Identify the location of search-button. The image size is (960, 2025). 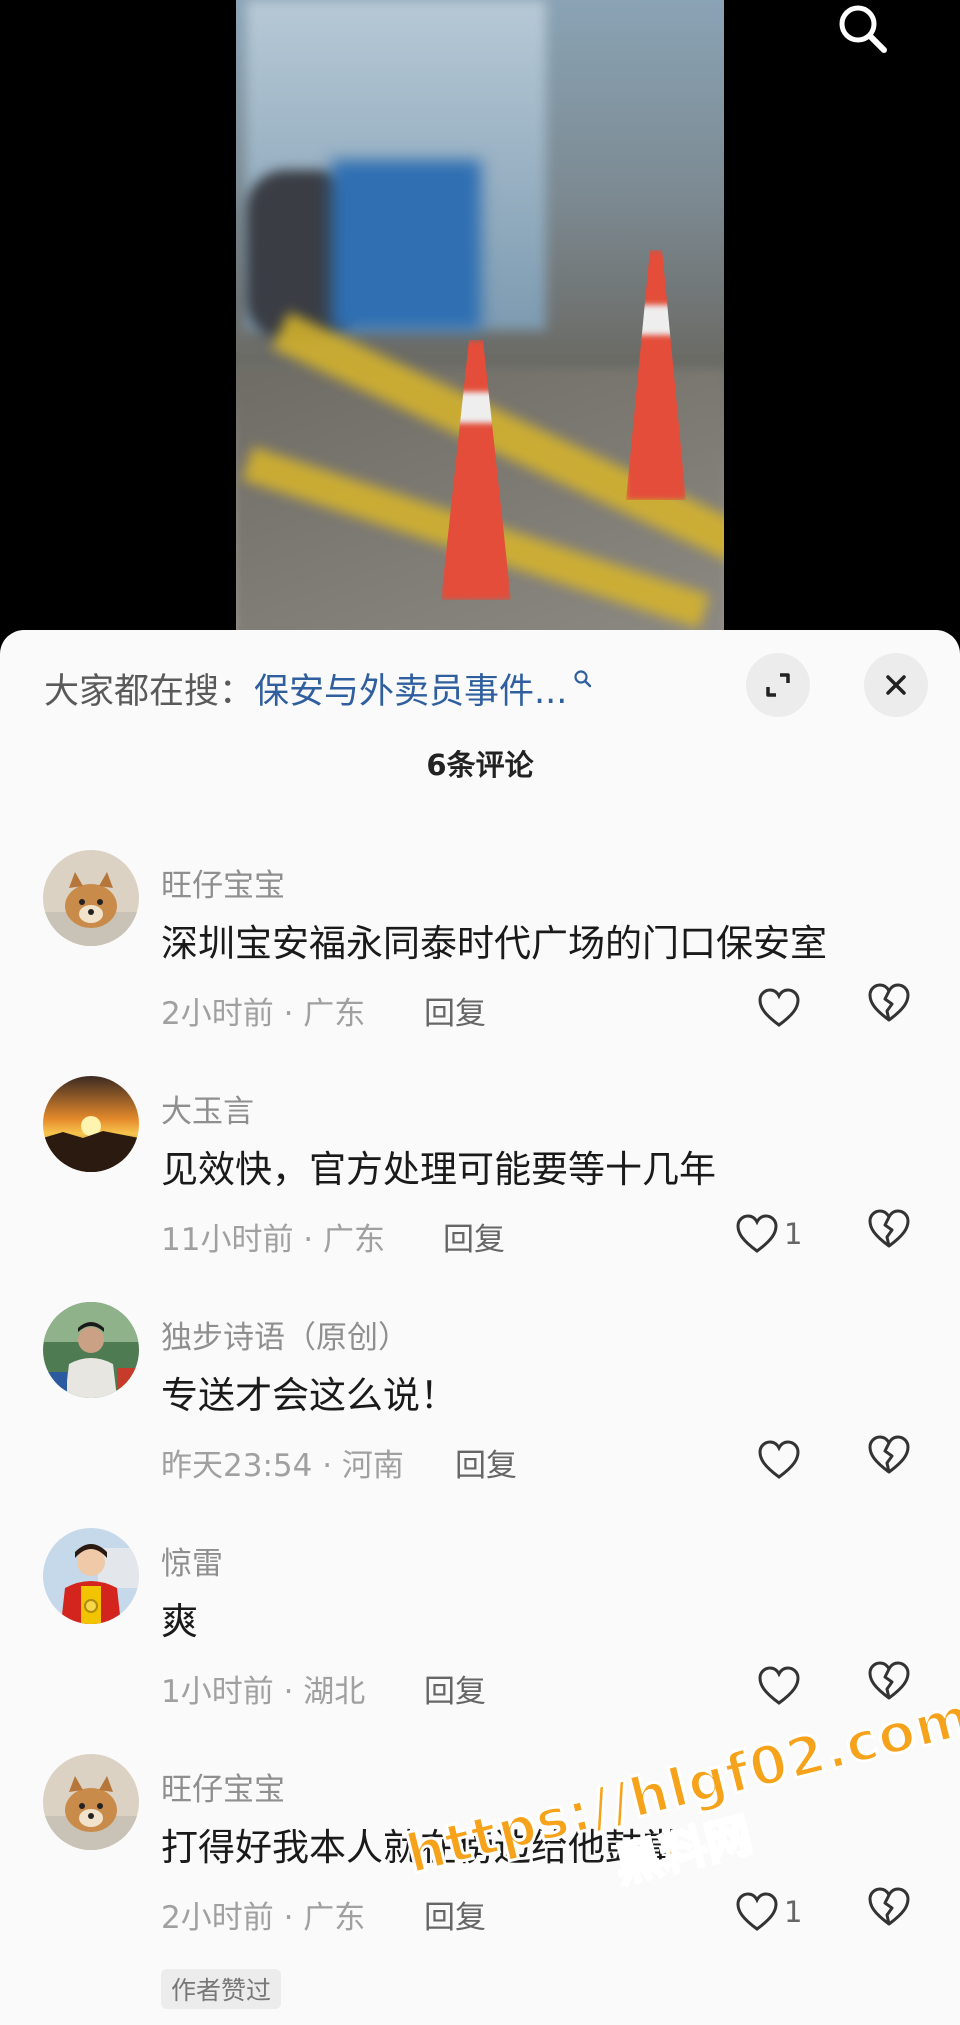
(864, 30).